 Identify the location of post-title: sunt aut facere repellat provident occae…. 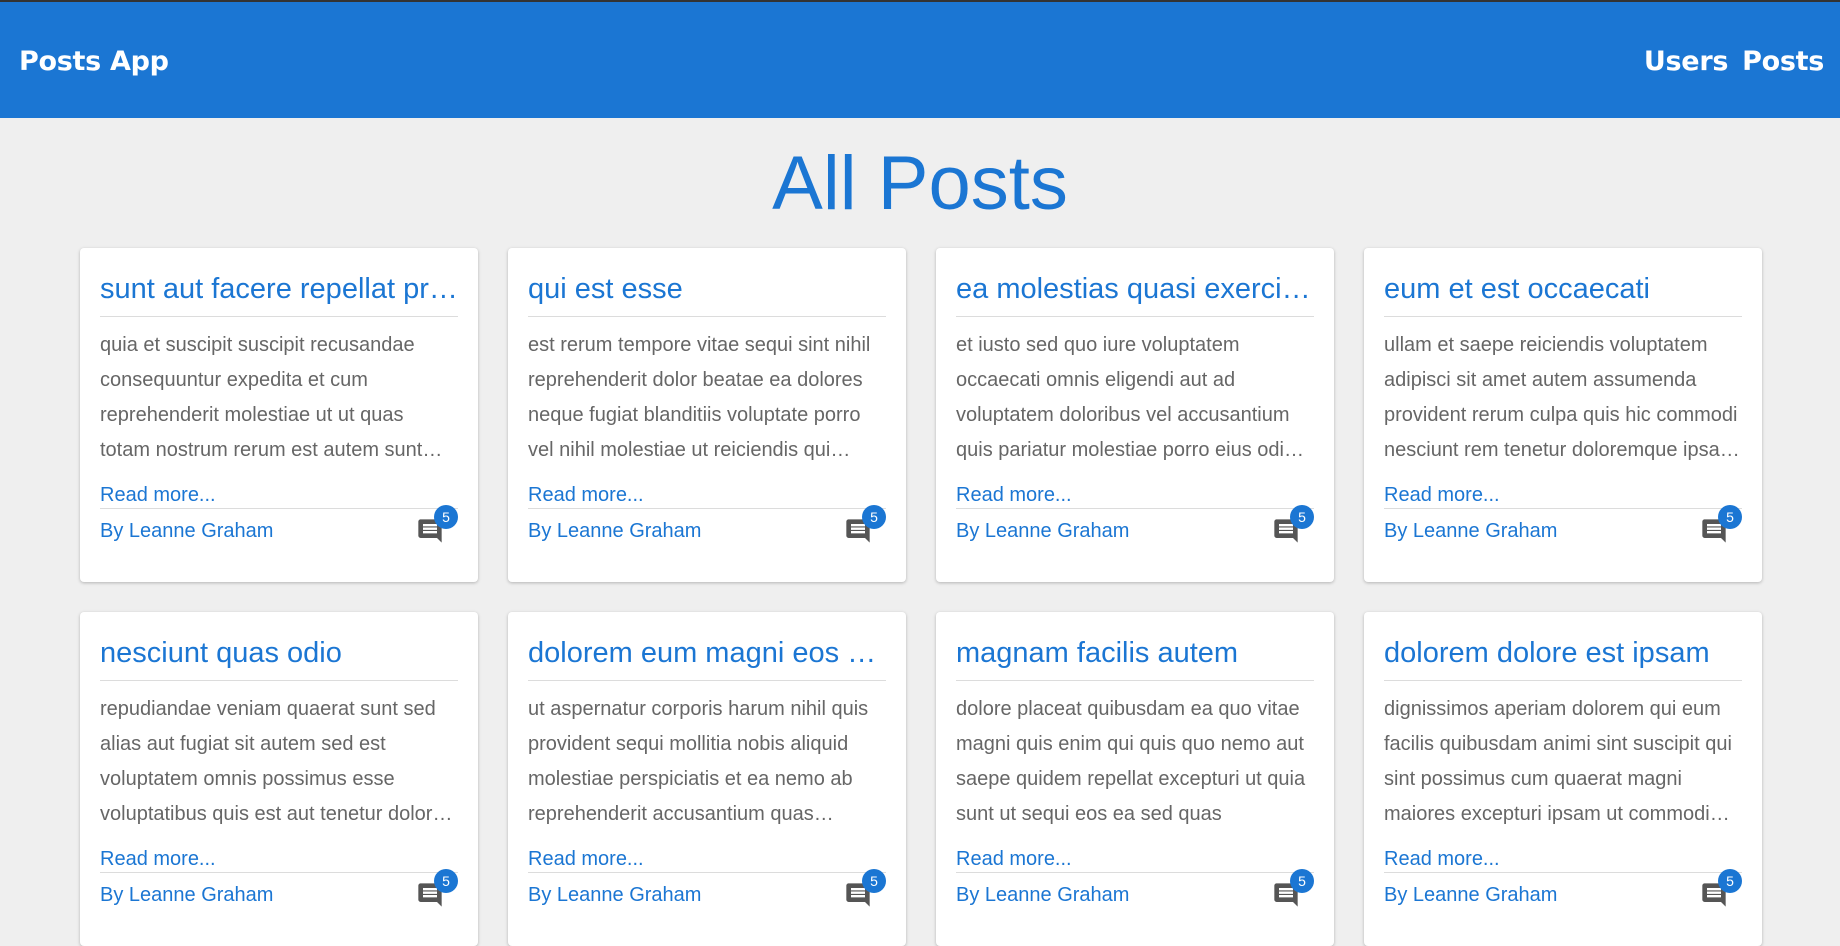
(279, 282).